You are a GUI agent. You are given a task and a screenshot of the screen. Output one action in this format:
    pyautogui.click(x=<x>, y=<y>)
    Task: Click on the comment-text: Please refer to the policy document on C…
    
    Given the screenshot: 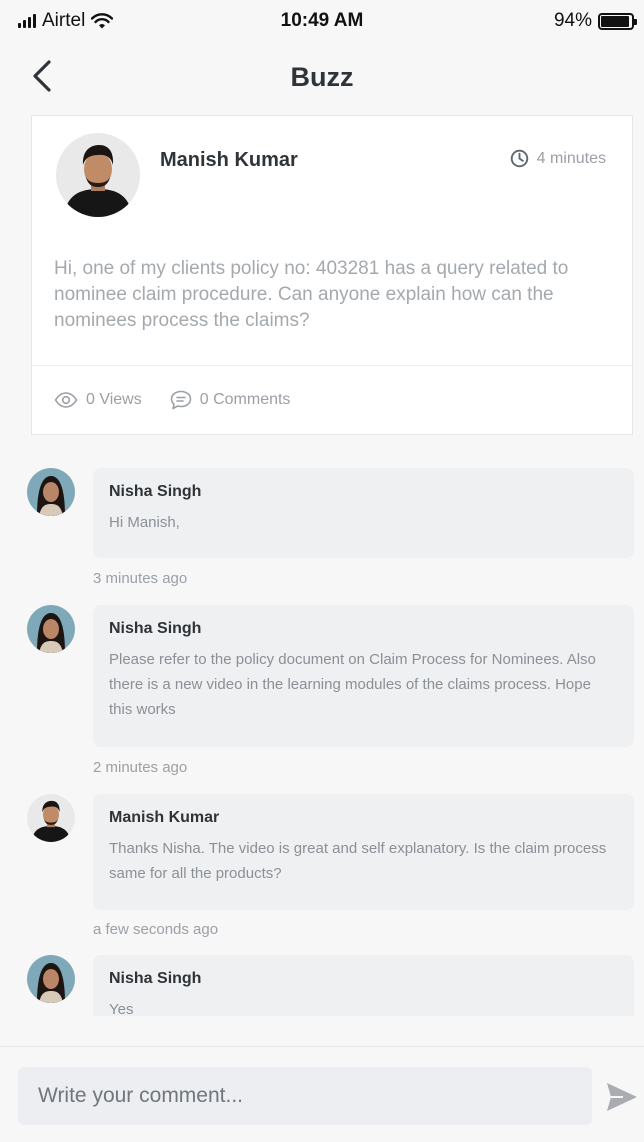 What is the action you would take?
    pyautogui.click(x=352, y=684)
    